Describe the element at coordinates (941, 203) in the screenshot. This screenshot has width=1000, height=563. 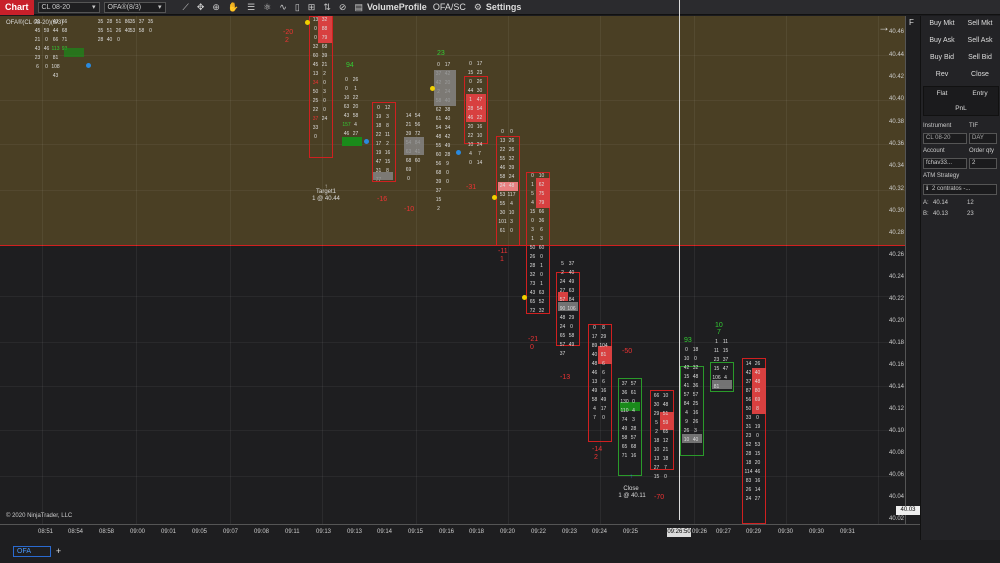
I see `ask-price: 40.14` at that location.